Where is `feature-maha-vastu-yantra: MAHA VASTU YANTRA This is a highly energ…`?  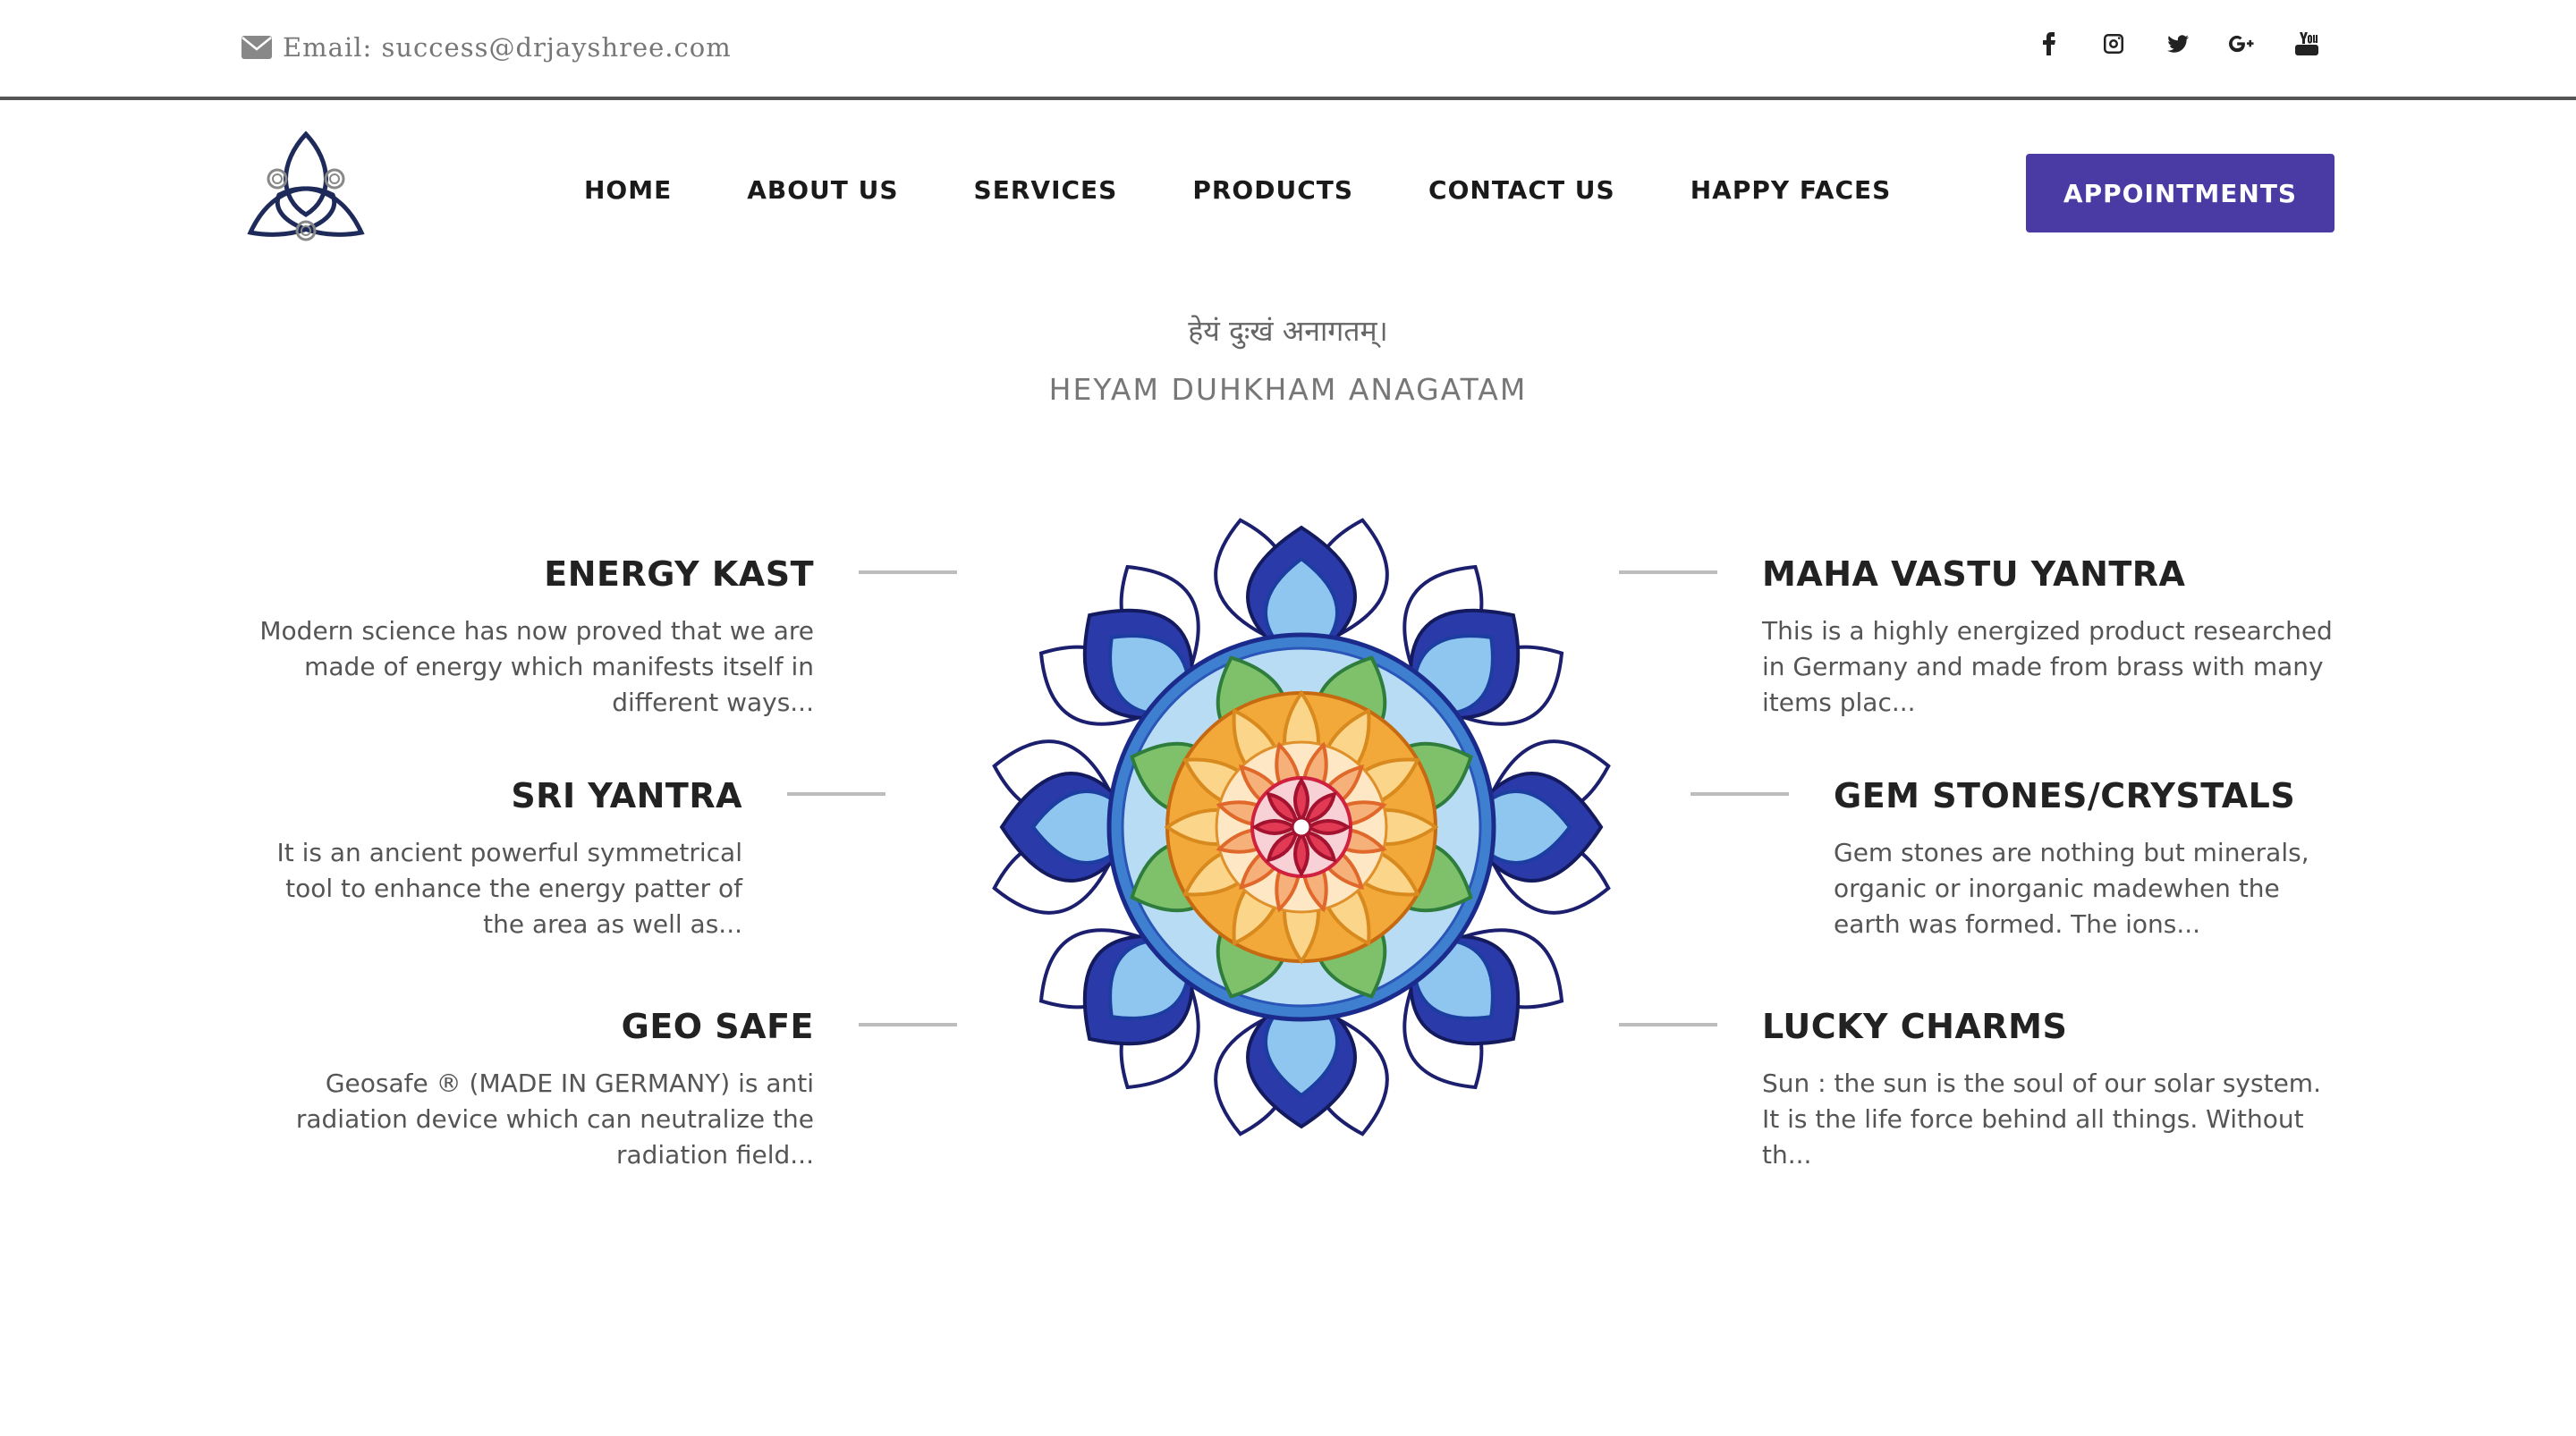
feature-maha-vastu-yantra: MAHA VASTU YANTRA This is a highly energ… is located at coordinates (2048, 637).